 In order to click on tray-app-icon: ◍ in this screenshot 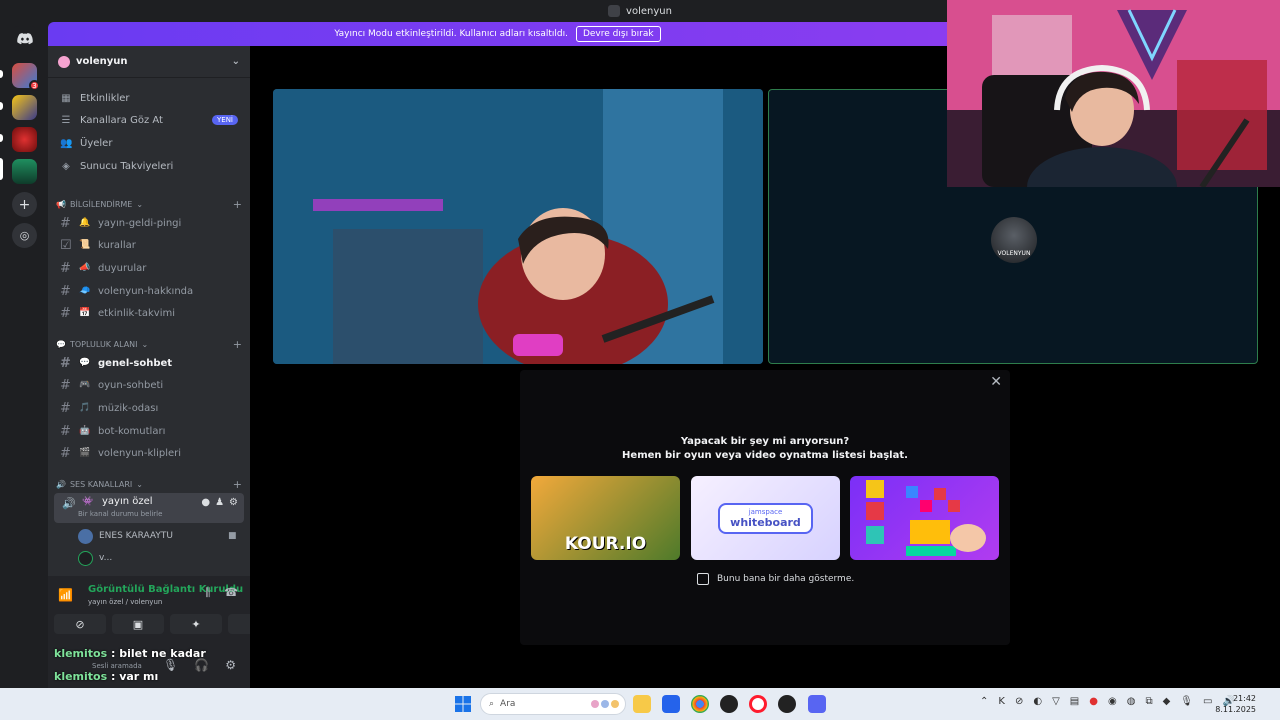, I will do `click(1131, 701)`.